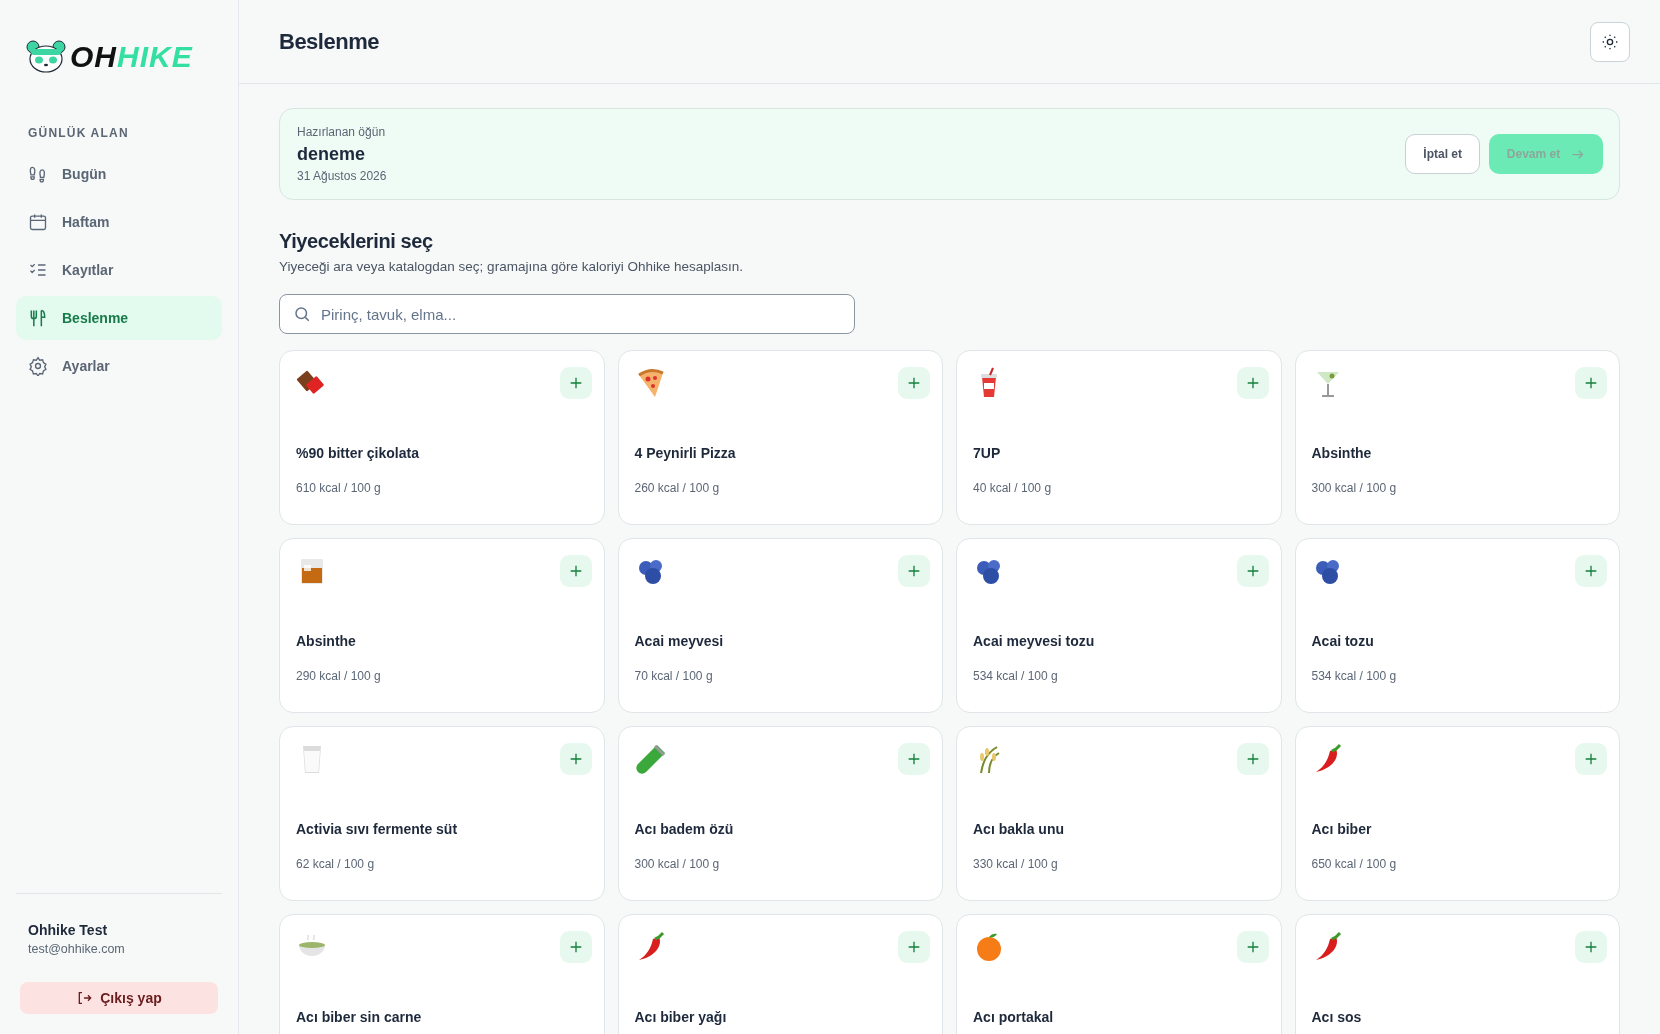 Image resolution: width=1660 pixels, height=1034 pixels. Describe the element at coordinates (1014, 1017) in the screenshot. I see `food-name: Acı portakal` at that location.